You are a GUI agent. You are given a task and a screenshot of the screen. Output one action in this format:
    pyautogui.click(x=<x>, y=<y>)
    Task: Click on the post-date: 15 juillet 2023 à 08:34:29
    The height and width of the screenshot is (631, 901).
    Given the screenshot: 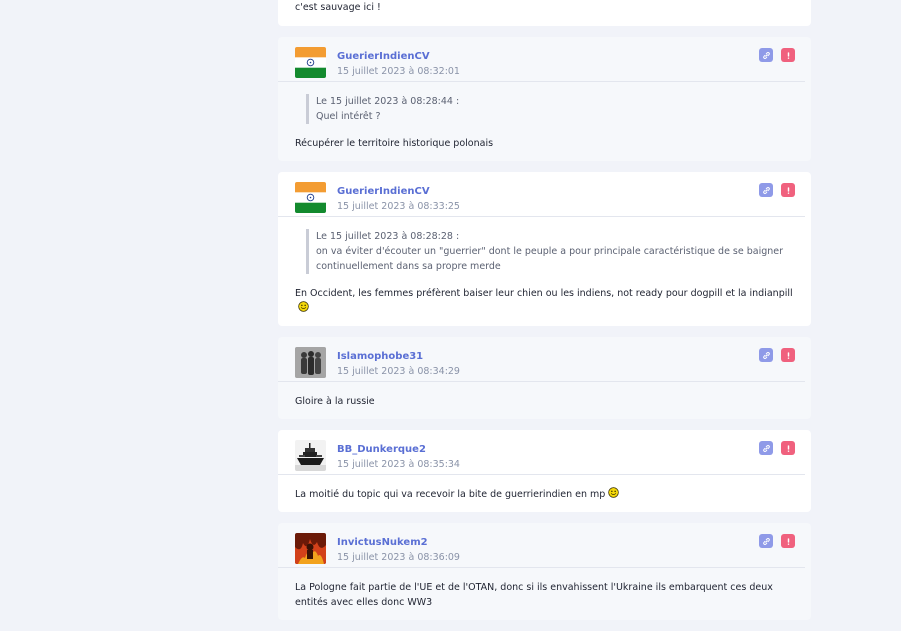 What is the action you would take?
    pyautogui.click(x=398, y=371)
    